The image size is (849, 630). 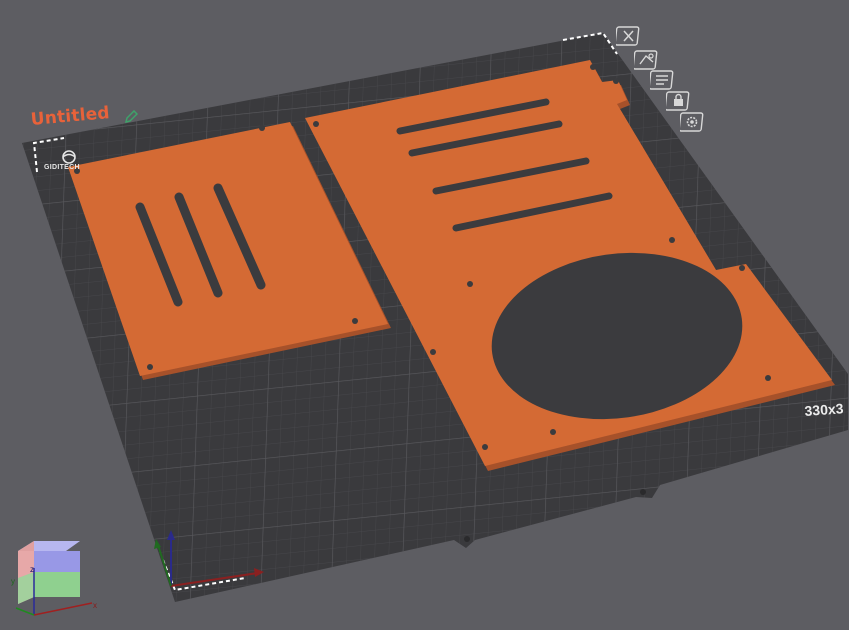 I want to click on arrange-icon, so click(x=663, y=80).